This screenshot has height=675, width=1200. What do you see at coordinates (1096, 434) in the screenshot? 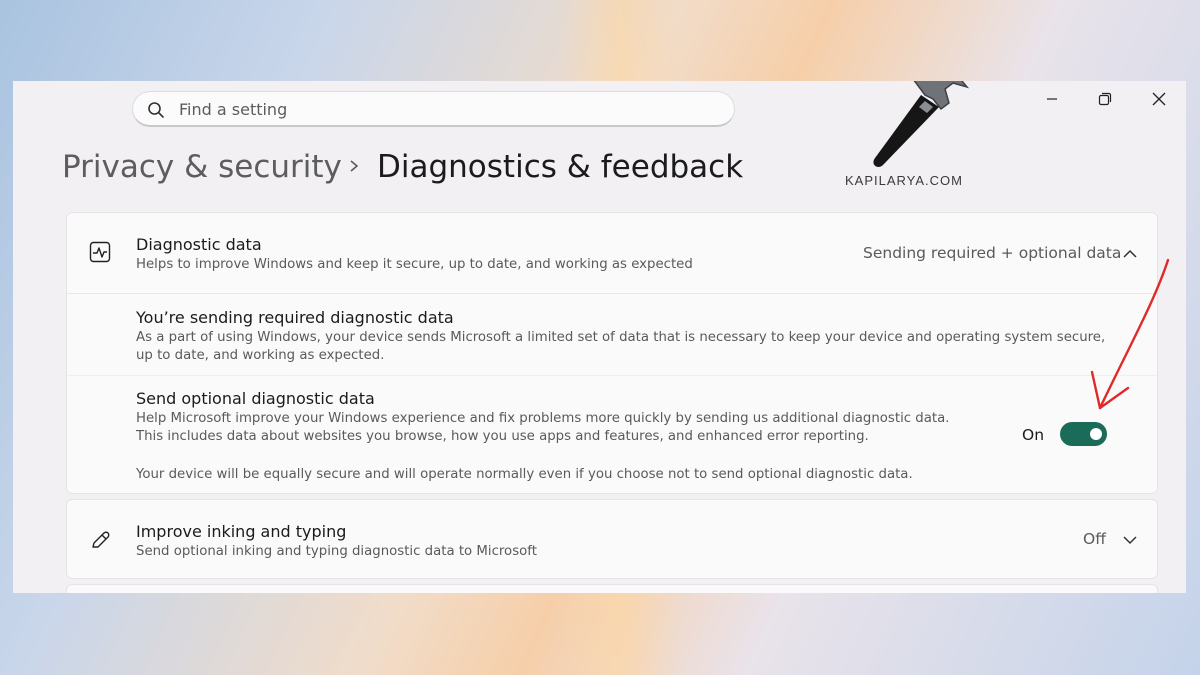
I see `toggle-knob` at bounding box center [1096, 434].